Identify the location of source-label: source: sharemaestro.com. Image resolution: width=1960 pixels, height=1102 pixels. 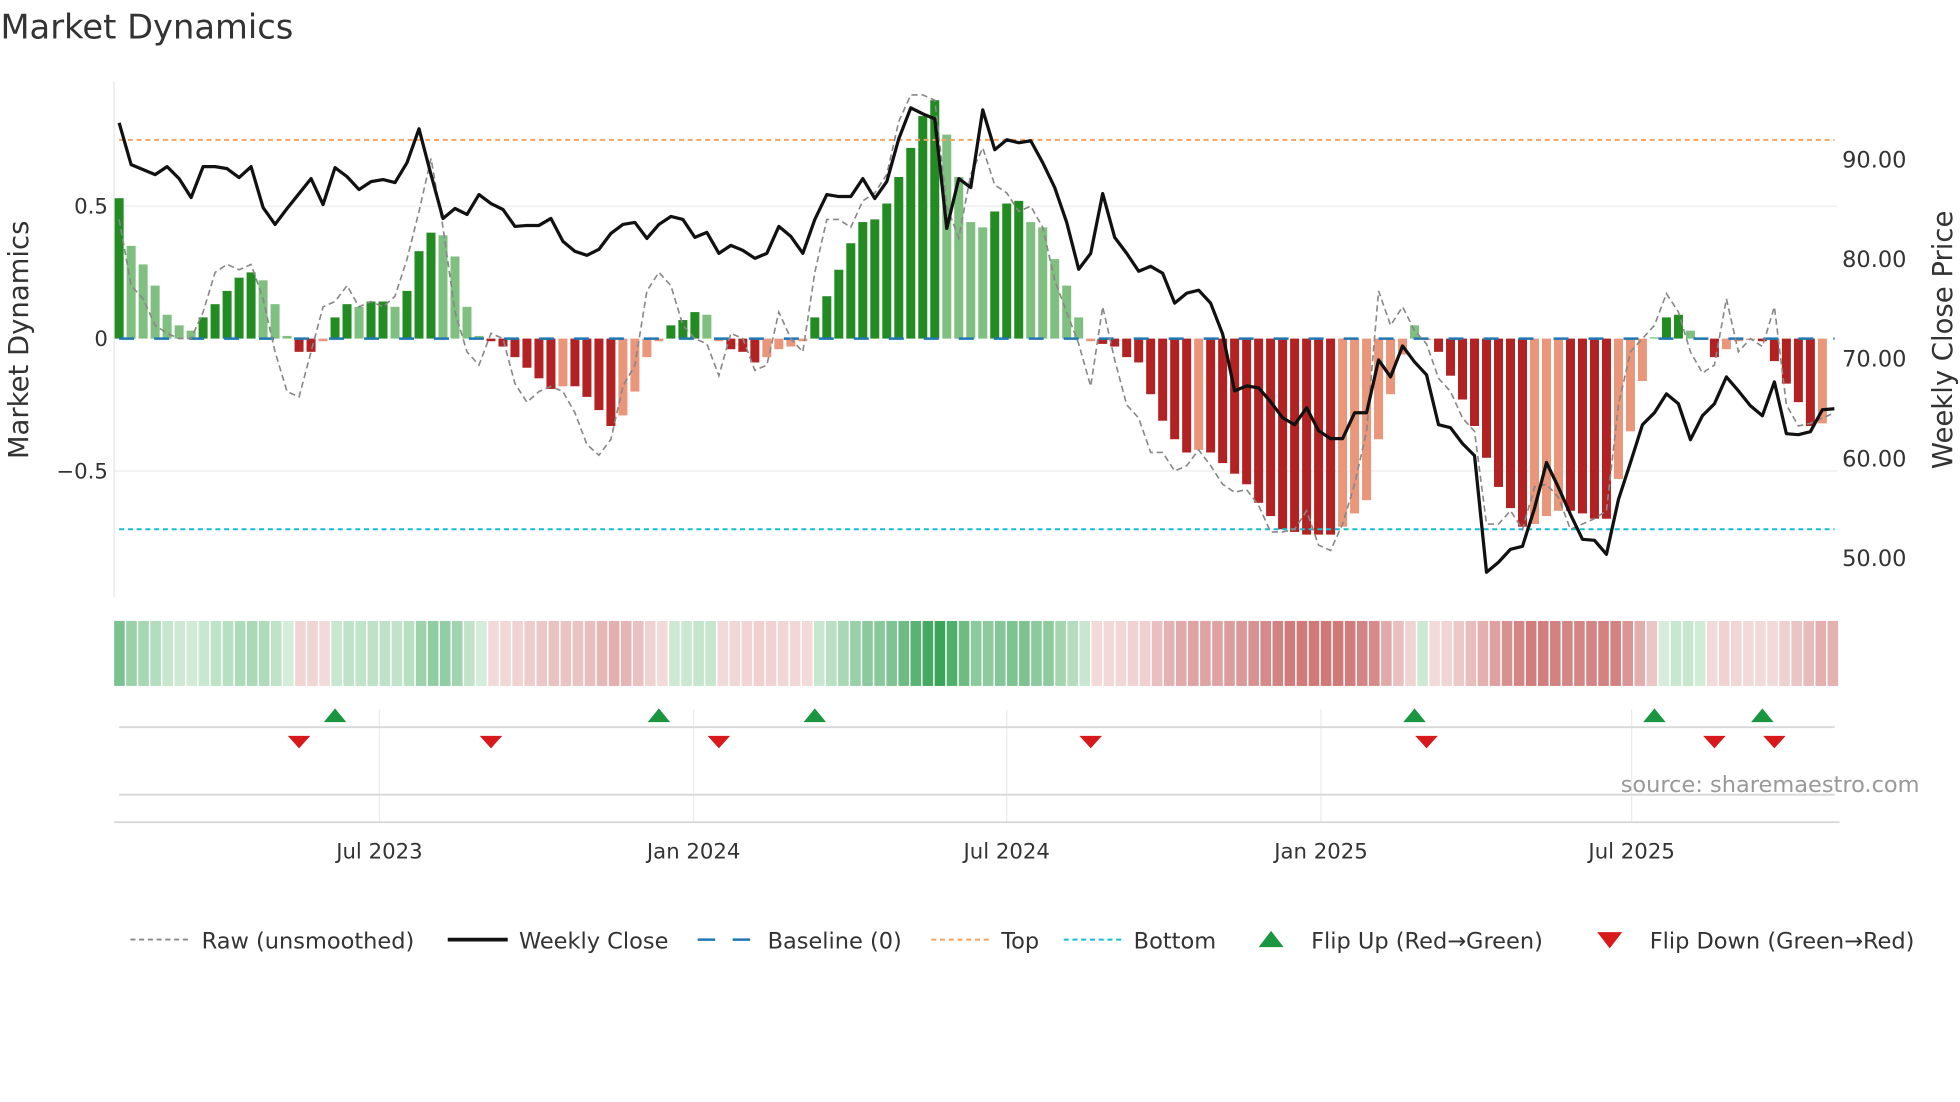
(1770, 785).